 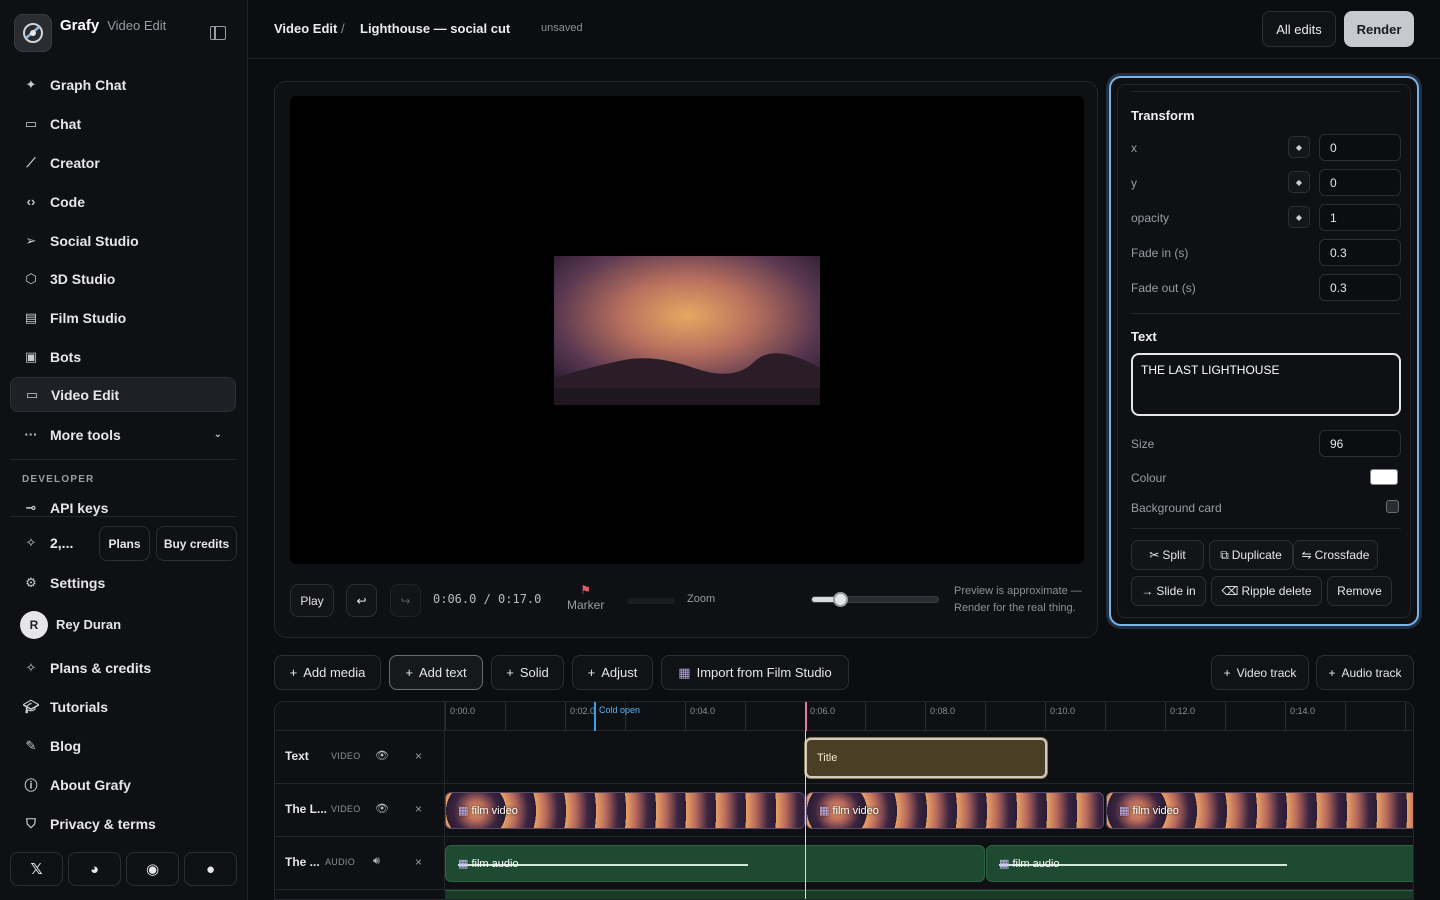 I want to click on x-icon: 𝕏, so click(x=36, y=869).